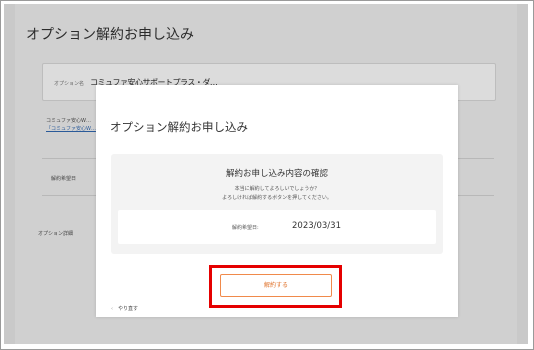  What do you see at coordinates (64, 179) in the screenshot?
I see `cancel-date-label: 解約希望日` at bounding box center [64, 179].